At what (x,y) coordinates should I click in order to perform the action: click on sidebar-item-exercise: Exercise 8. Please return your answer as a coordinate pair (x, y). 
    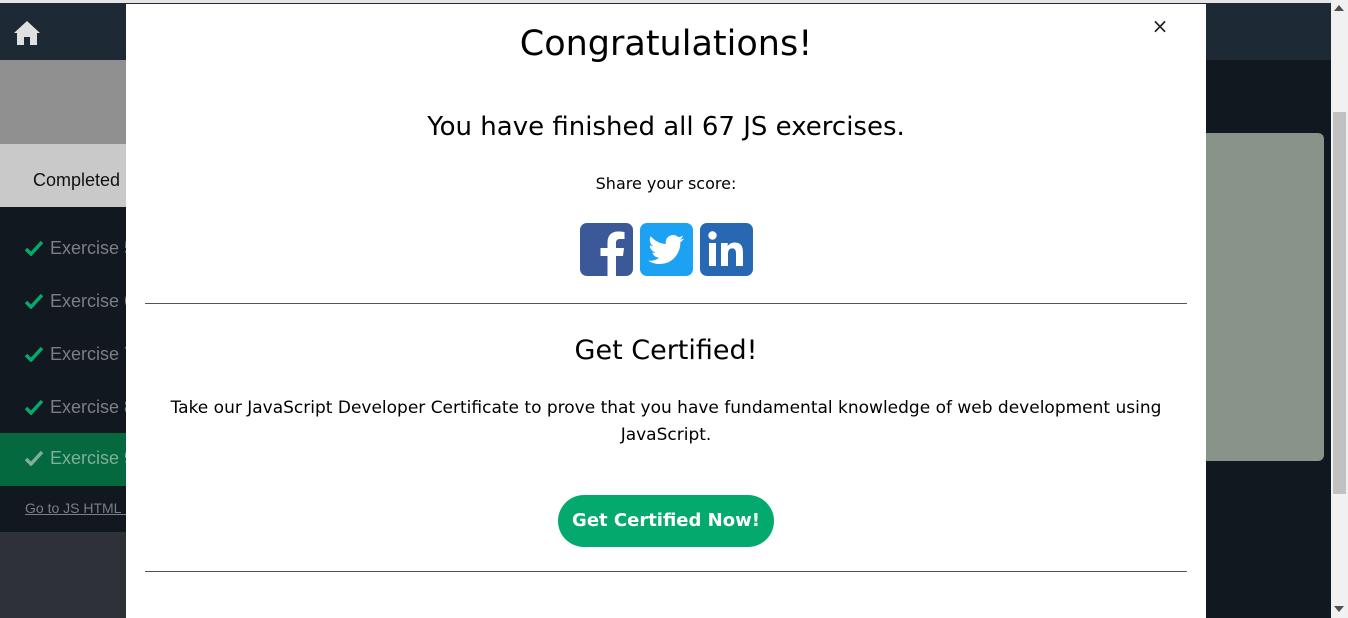
    Looking at the image, I should click on (67, 408).